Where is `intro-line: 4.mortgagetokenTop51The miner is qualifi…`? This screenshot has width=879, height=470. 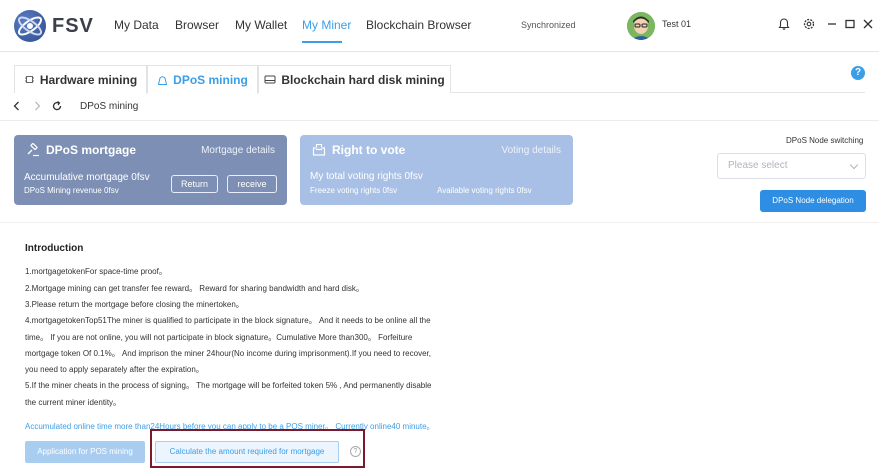
intro-line: 4.mortgagetokenTop51The miner is qualifi… is located at coordinates (228, 320).